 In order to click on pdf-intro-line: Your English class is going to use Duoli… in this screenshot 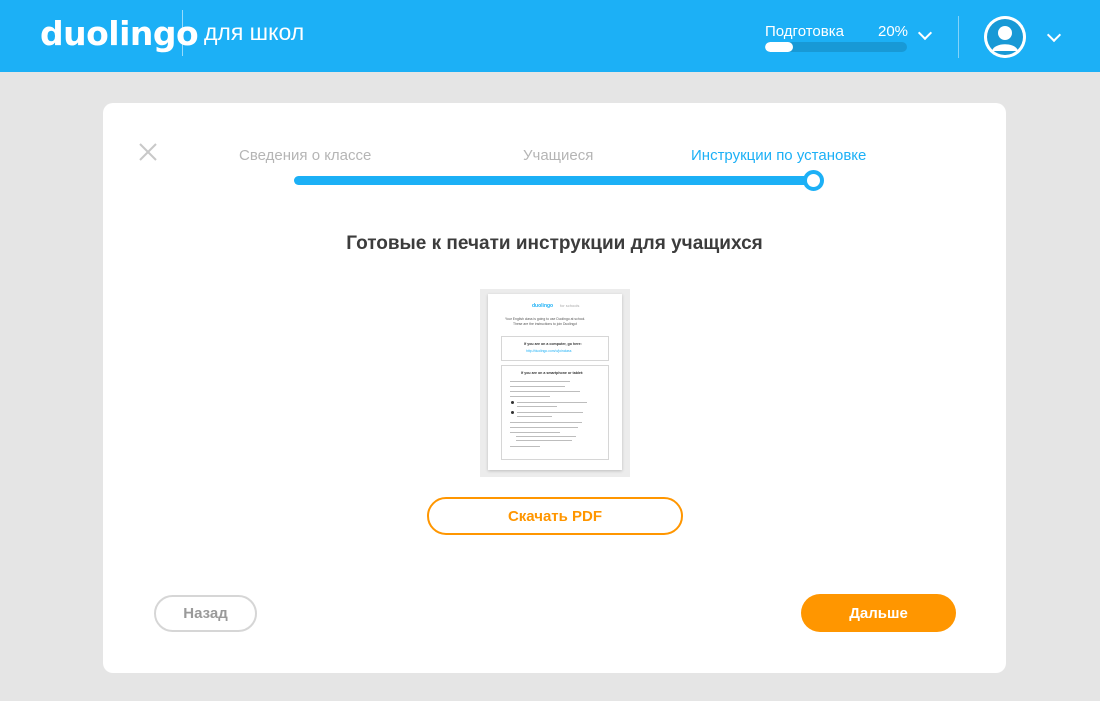, I will do `click(545, 319)`.